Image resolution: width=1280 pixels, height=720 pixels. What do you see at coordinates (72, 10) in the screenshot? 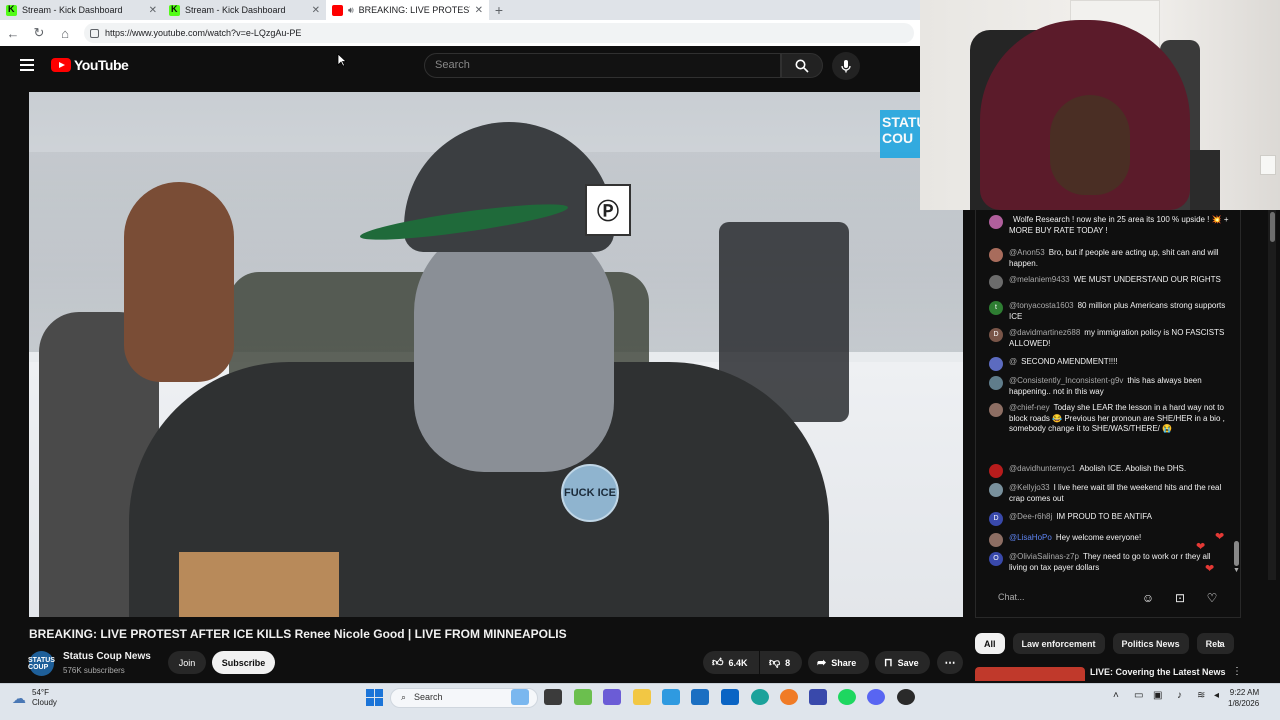
I see `tab-title: Stream - Kick Dashboard` at bounding box center [72, 10].